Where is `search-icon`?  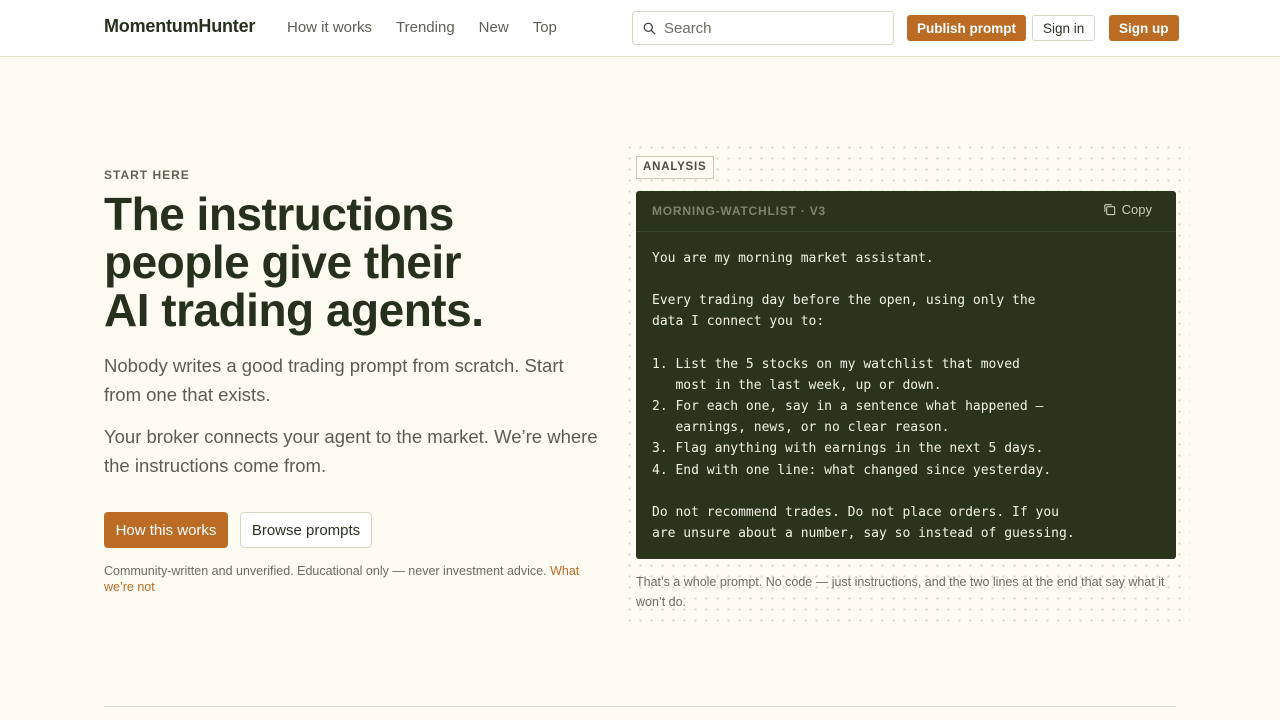
search-icon is located at coordinates (649, 28).